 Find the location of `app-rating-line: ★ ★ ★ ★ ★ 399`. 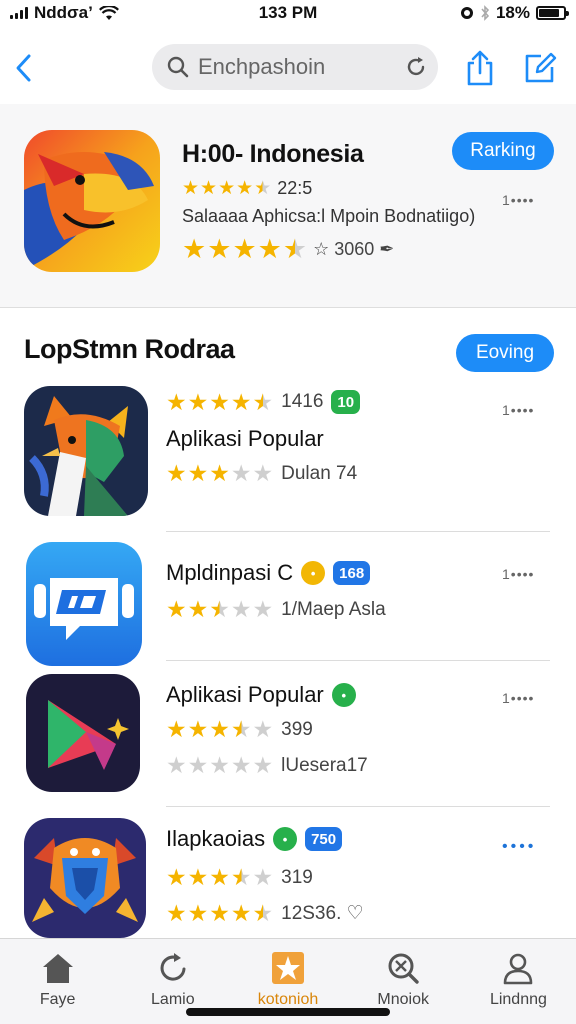

app-rating-line: ★ ★ ★ ★ ★ 399 is located at coordinates (239, 729).